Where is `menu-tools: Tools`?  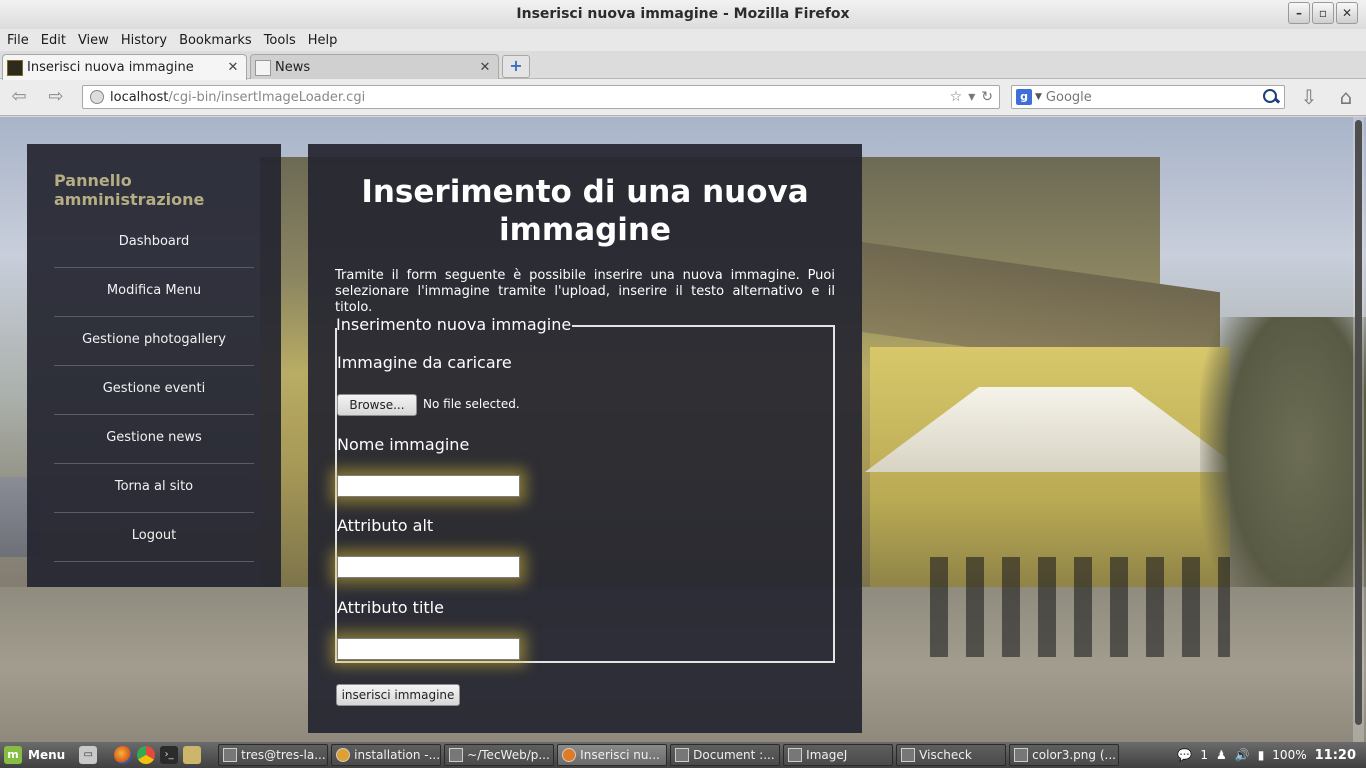
menu-tools: Tools is located at coordinates (280, 40).